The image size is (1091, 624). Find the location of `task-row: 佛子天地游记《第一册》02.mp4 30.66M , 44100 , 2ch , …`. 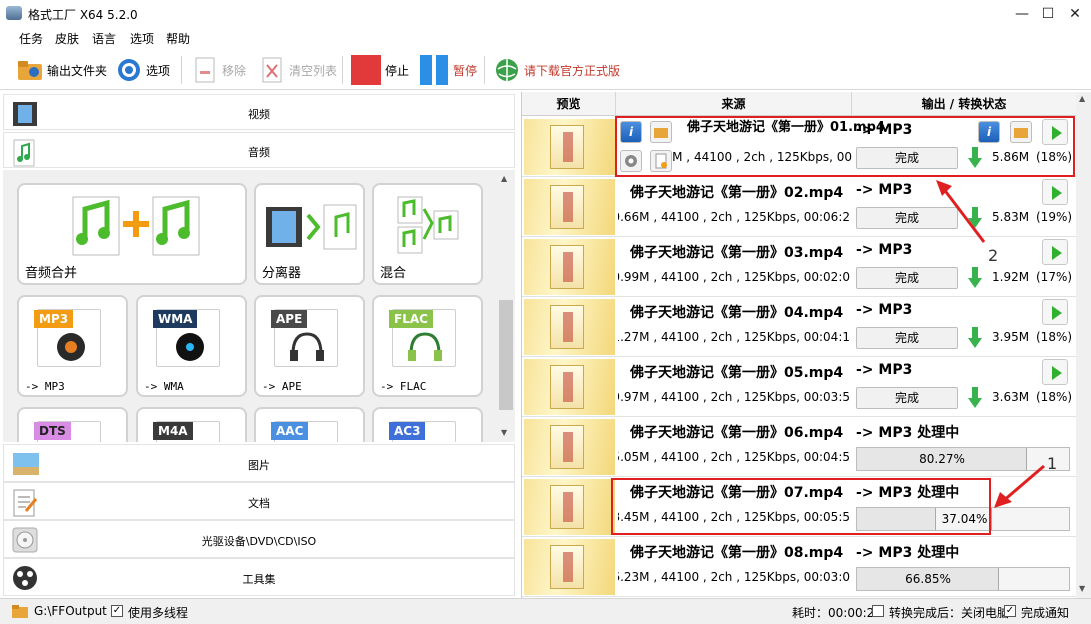

task-row: 佛子天地游记《第一册》02.mp4 30.66M , 44100 , 2ch , … is located at coordinates (799, 207).